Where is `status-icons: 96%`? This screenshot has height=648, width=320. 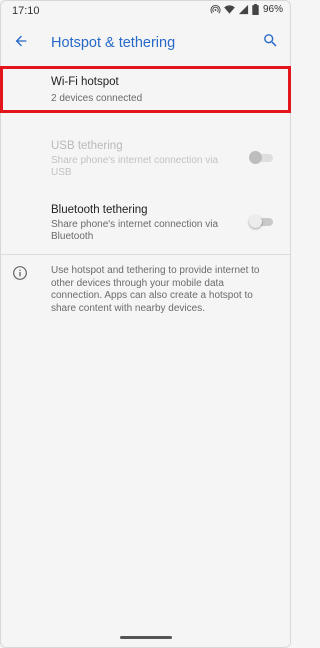
status-icons: 96% is located at coordinates (246, 9).